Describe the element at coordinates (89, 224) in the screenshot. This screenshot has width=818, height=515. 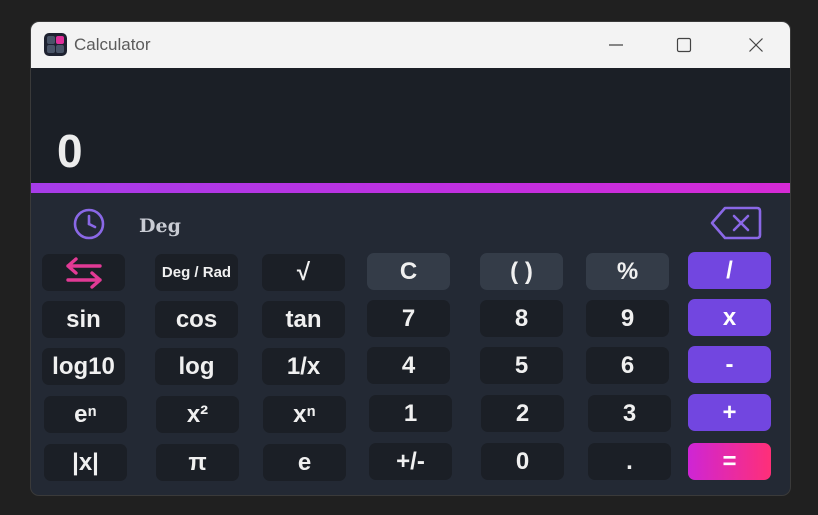
I see `history-clock-icon` at that location.